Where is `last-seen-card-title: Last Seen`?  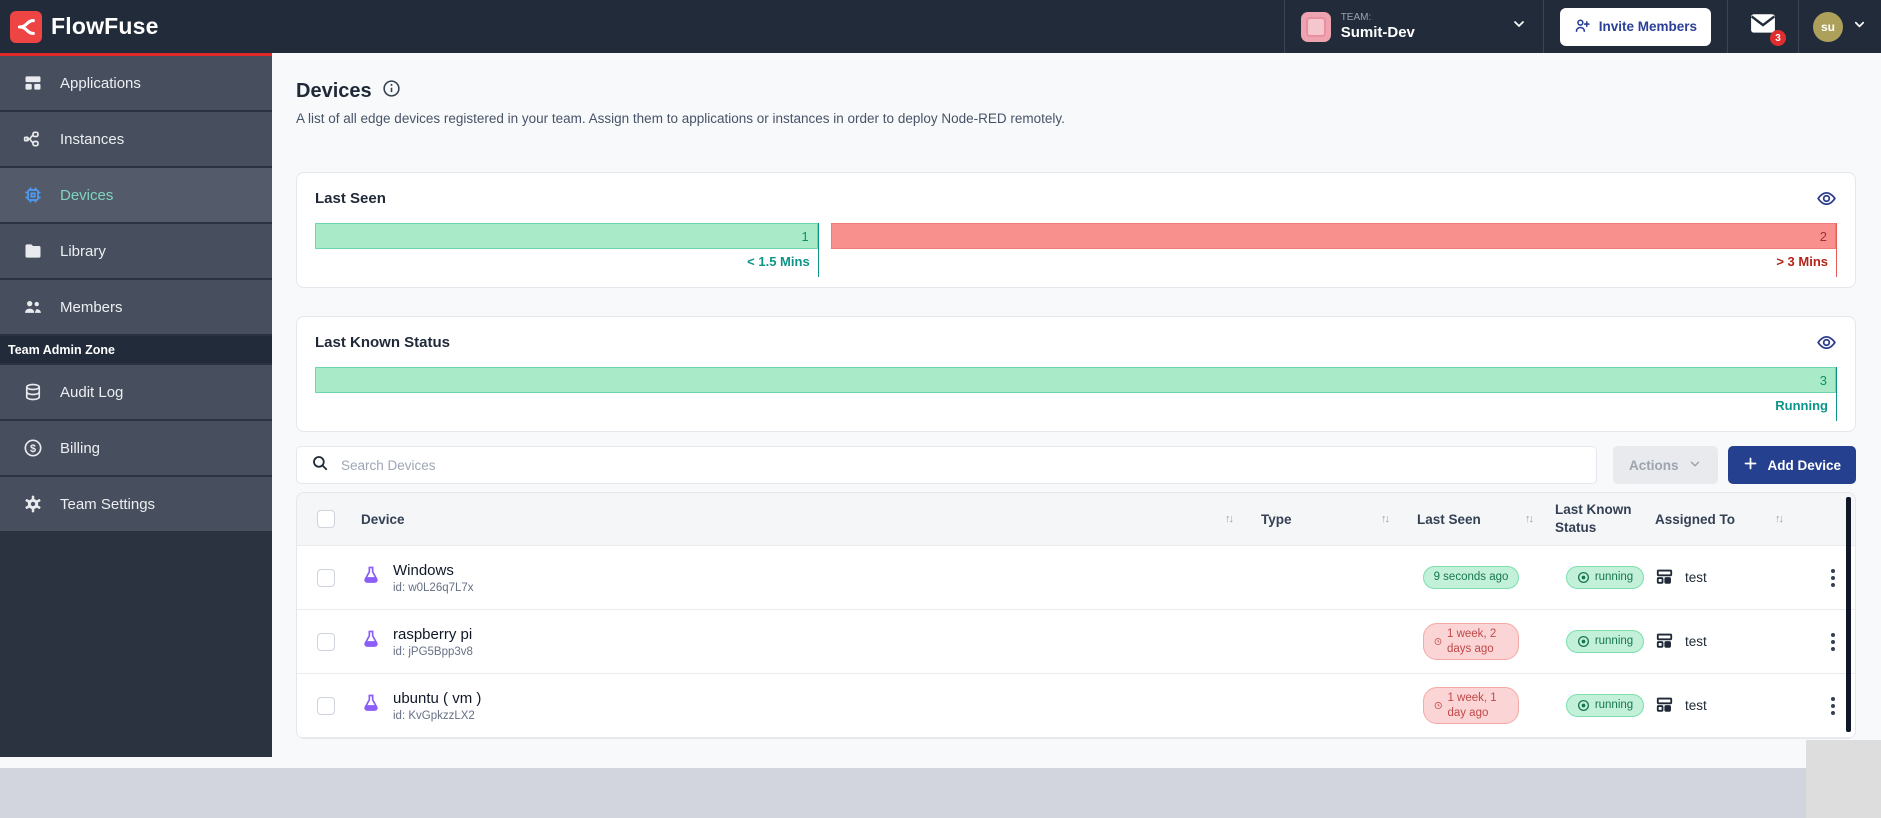
last-seen-card-title: Last Seen is located at coordinates (350, 198).